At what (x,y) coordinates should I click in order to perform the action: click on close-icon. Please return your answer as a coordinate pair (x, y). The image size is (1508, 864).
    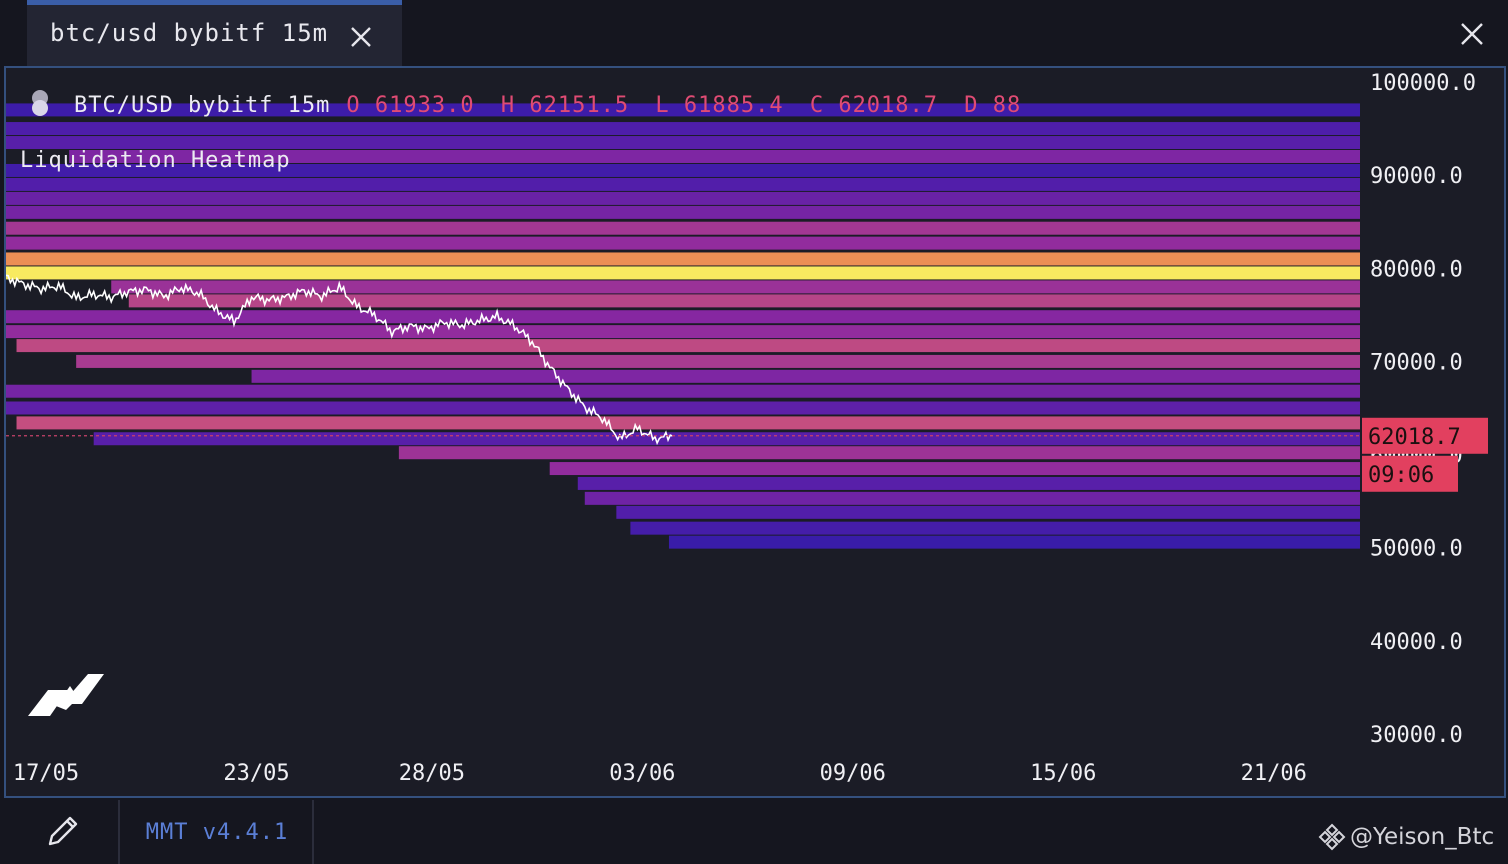
    Looking at the image, I should click on (361, 37).